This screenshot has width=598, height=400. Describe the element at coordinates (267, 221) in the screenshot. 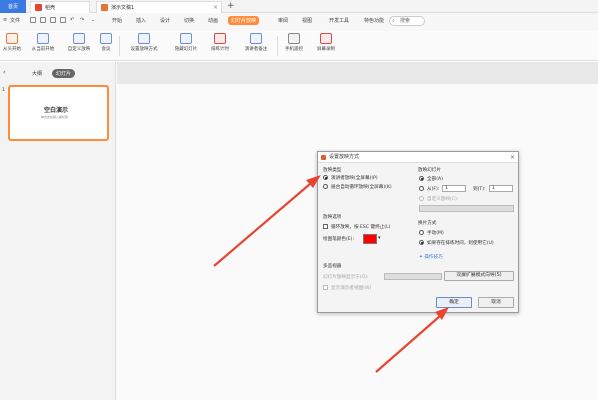

I see `arrow-to-speaker-mode` at that location.